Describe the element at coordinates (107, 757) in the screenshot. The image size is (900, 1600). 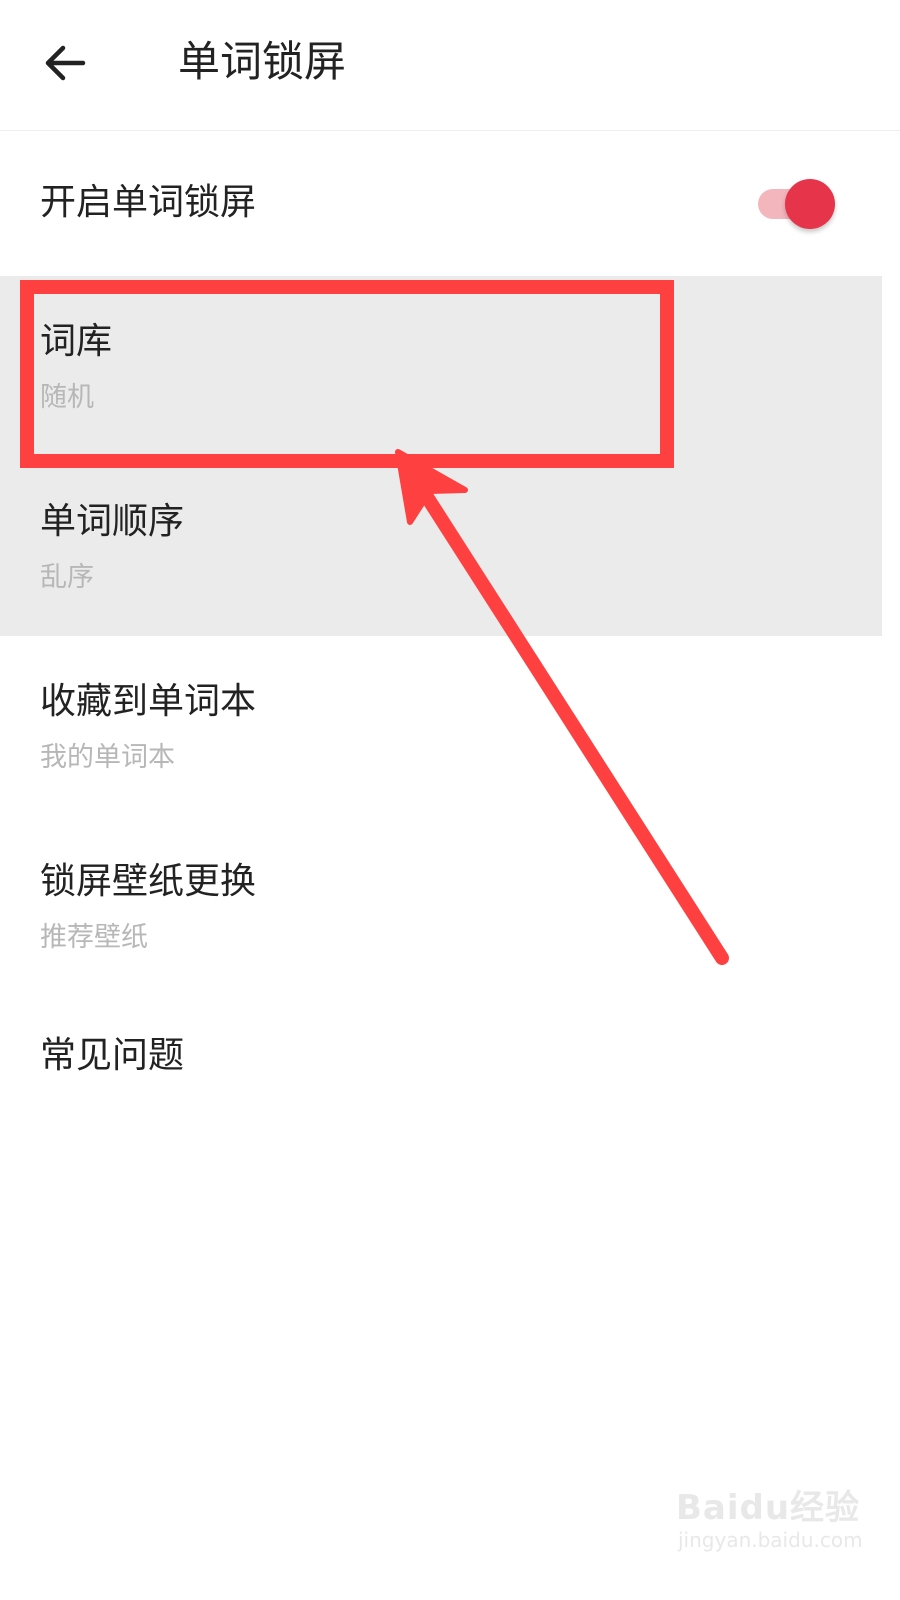
I see `setting-value: 我的单词本` at that location.